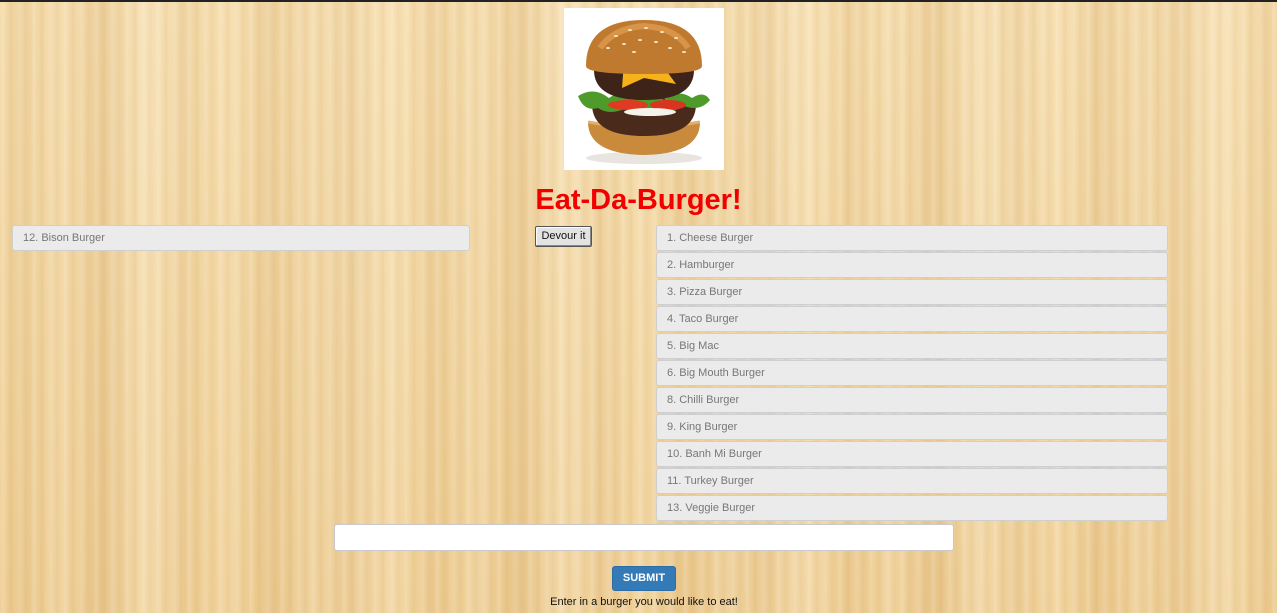  What do you see at coordinates (912, 238) in the screenshot?
I see `burger-item: 1. Cheese Burger` at bounding box center [912, 238].